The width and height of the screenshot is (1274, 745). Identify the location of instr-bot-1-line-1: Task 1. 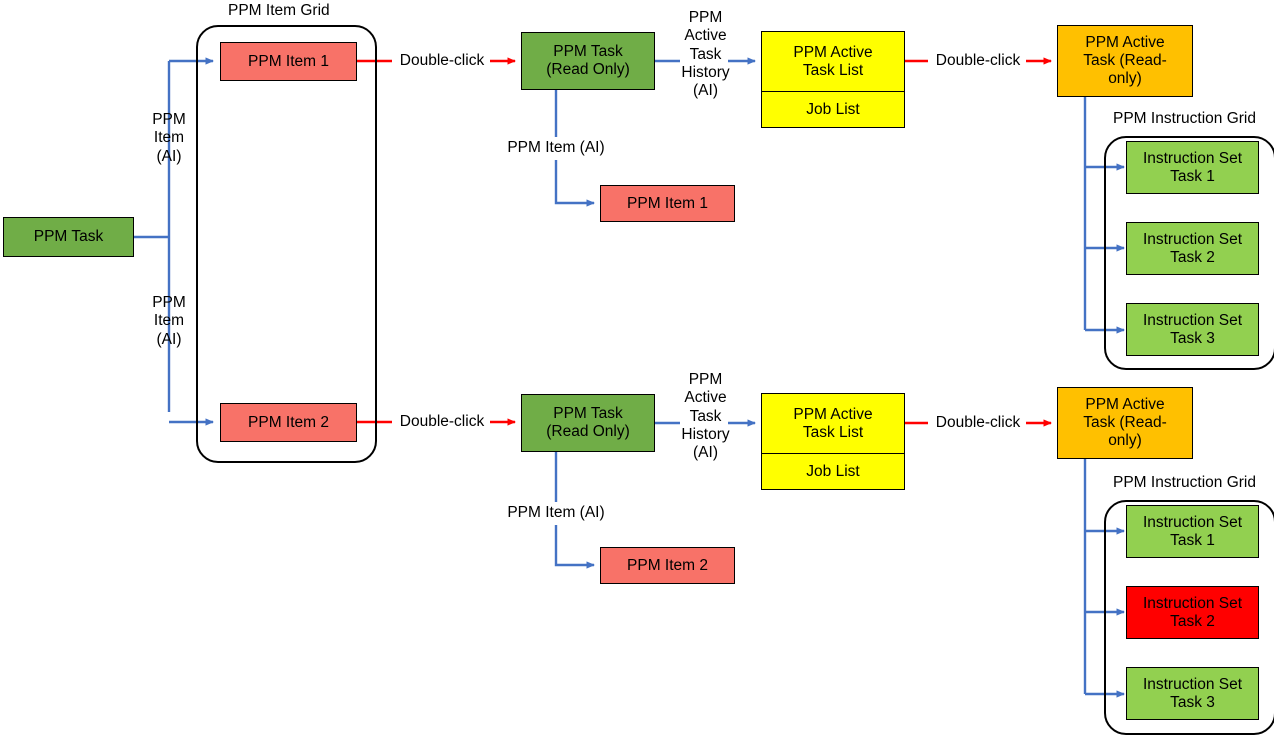
(1192, 540).